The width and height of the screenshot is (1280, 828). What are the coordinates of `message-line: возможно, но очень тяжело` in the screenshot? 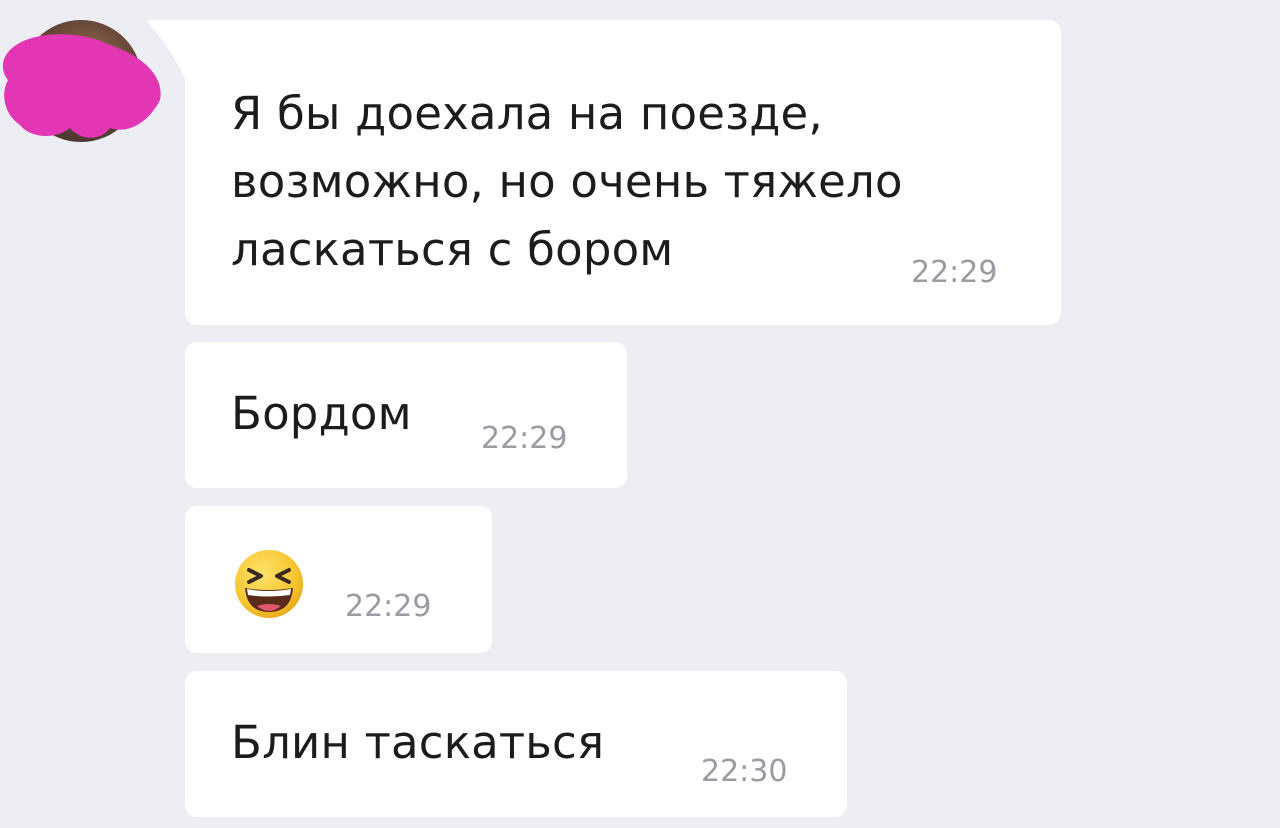 It's located at (567, 181).